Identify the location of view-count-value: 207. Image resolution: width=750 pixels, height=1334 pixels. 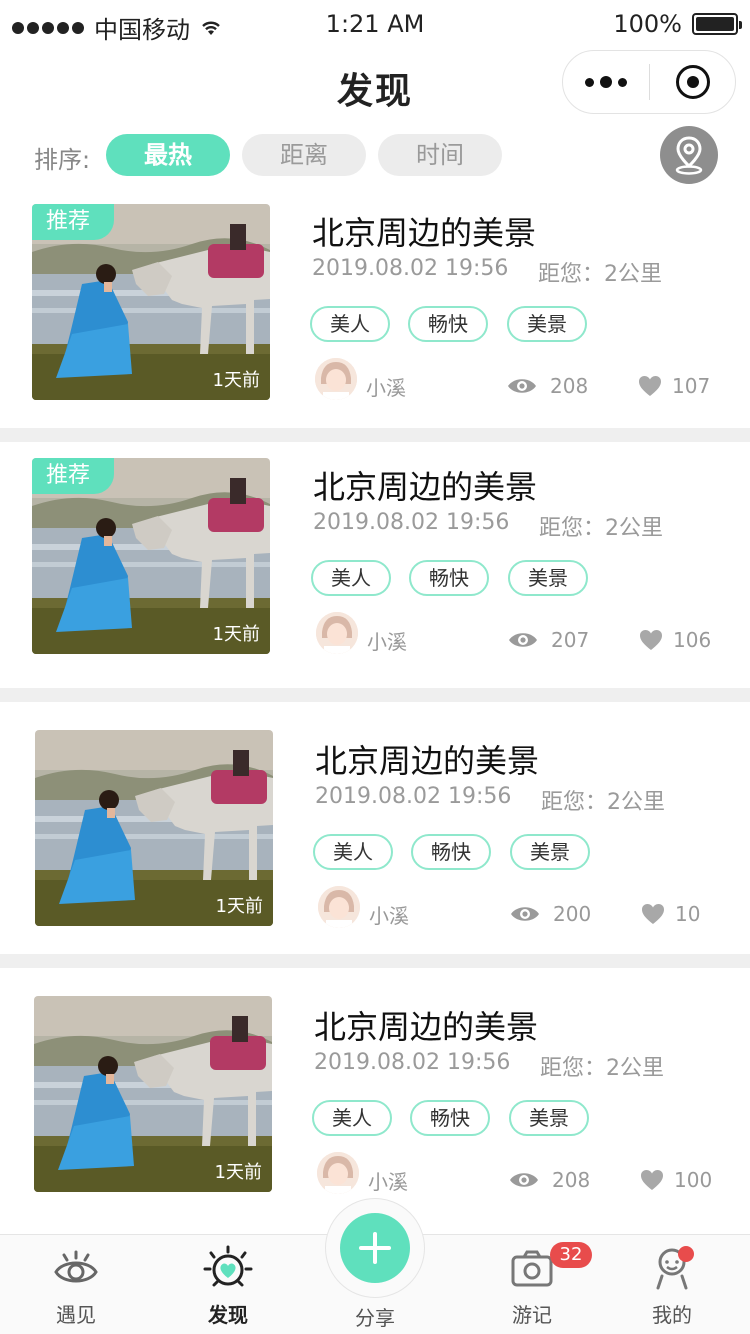
(570, 640).